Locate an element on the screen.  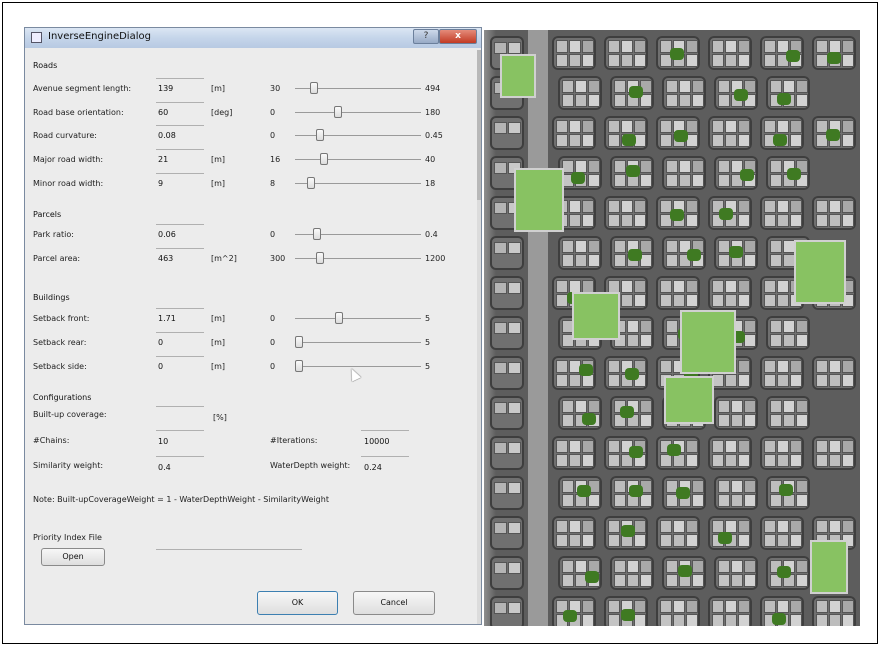
dialog-titlebar: InverseEngineDialog ? x is located at coordinates (253, 38).